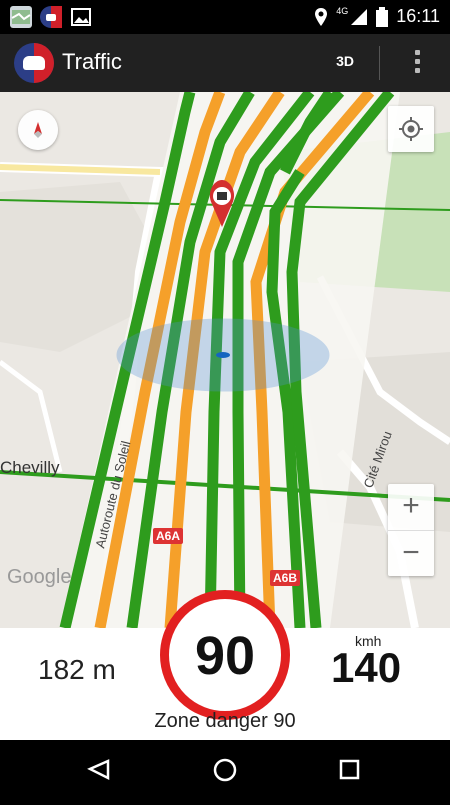  What do you see at coordinates (98, 770) in the screenshot?
I see `back-icon` at bounding box center [98, 770].